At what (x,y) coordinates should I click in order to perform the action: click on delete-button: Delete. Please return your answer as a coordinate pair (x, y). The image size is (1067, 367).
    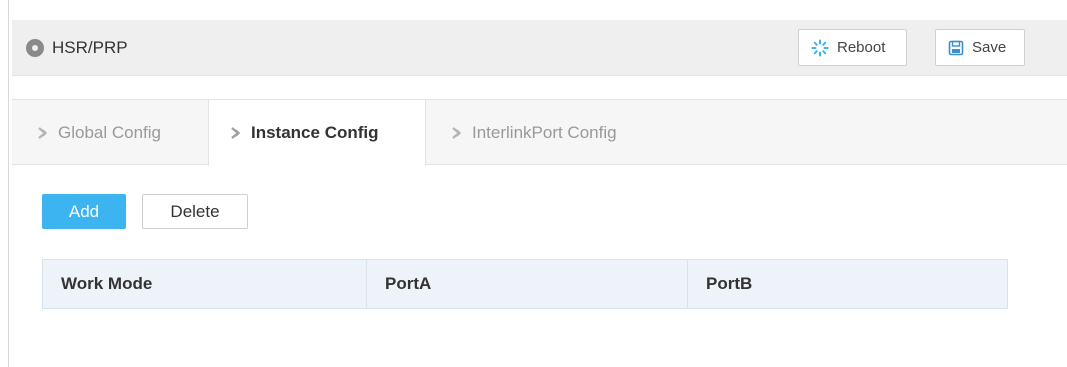
    Looking at the image, I should click on (195, 211).